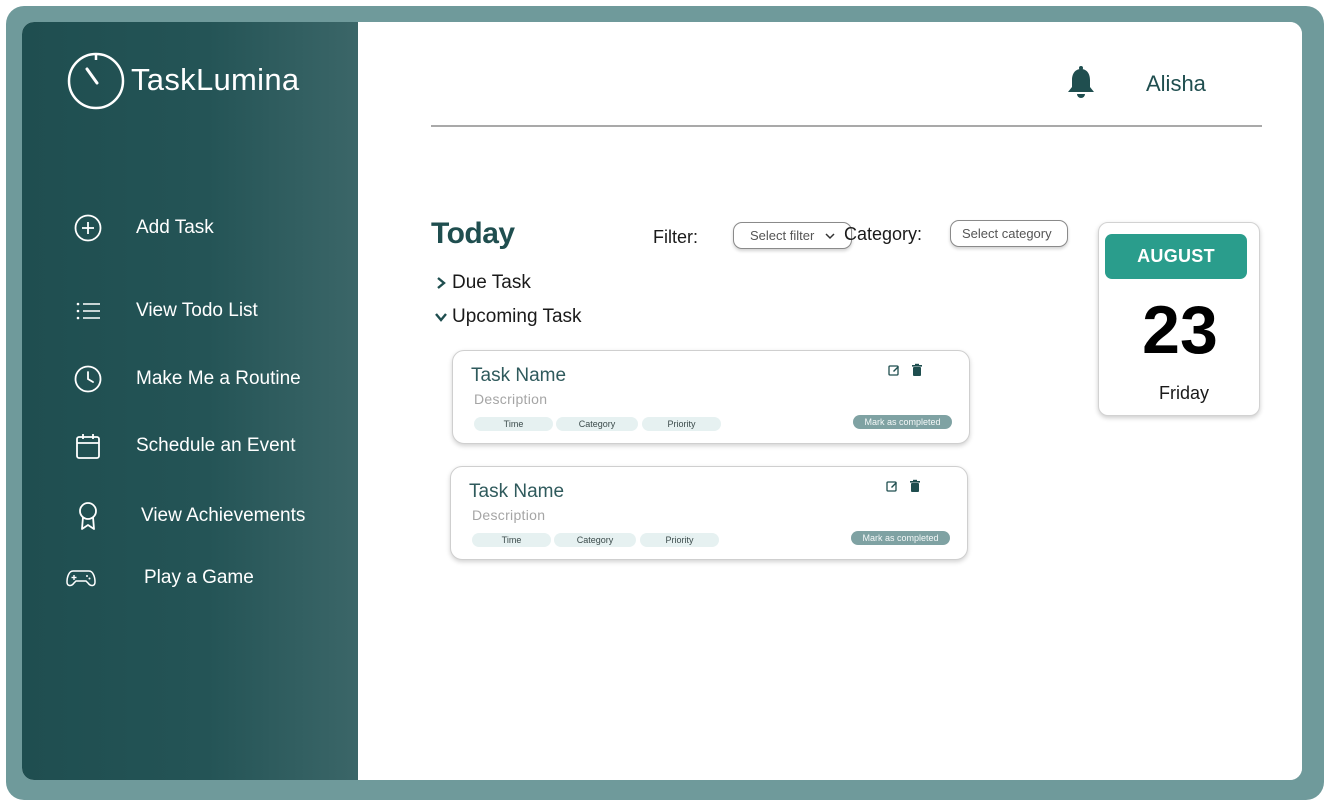  I want to click on section-label: Upcoming Task, so click(517, 316).